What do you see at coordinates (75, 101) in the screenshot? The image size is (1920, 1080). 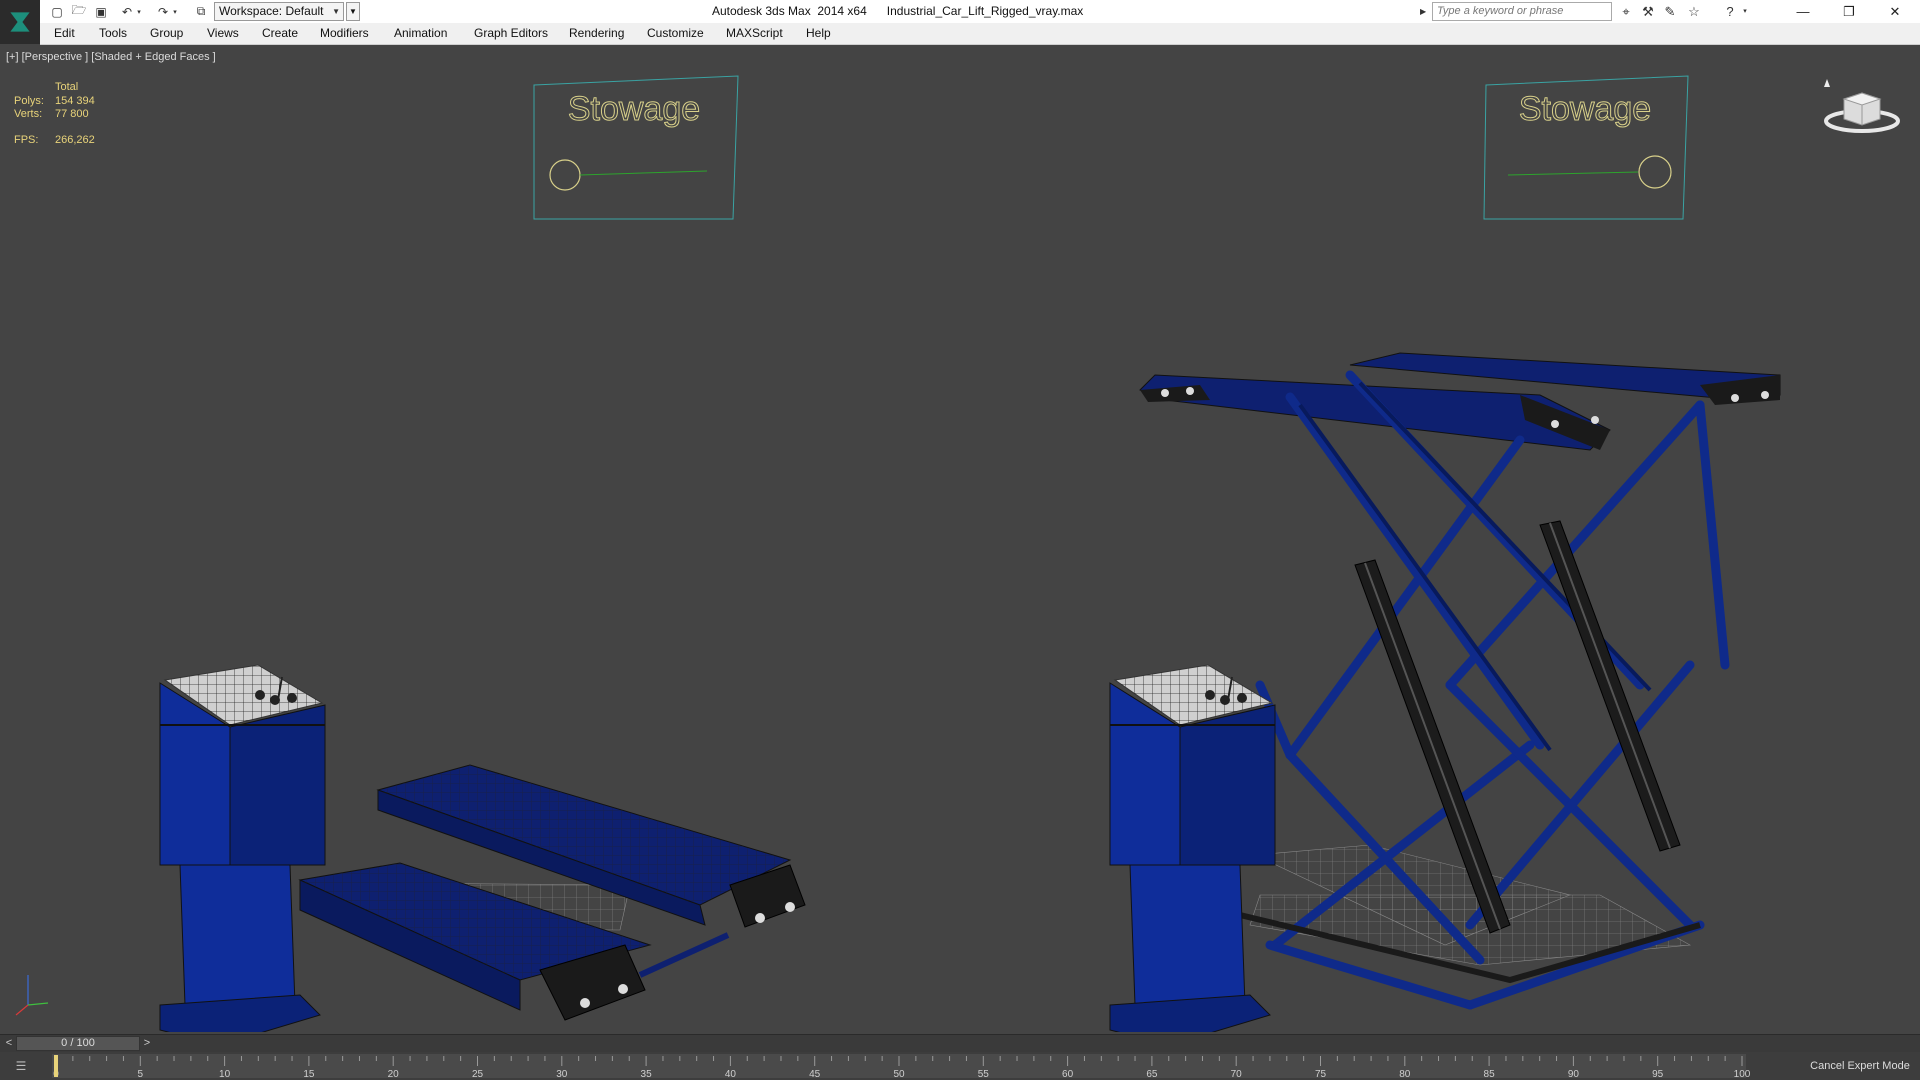 I see `stats-polys-value: 154 394` at bounding box center [75, 101].